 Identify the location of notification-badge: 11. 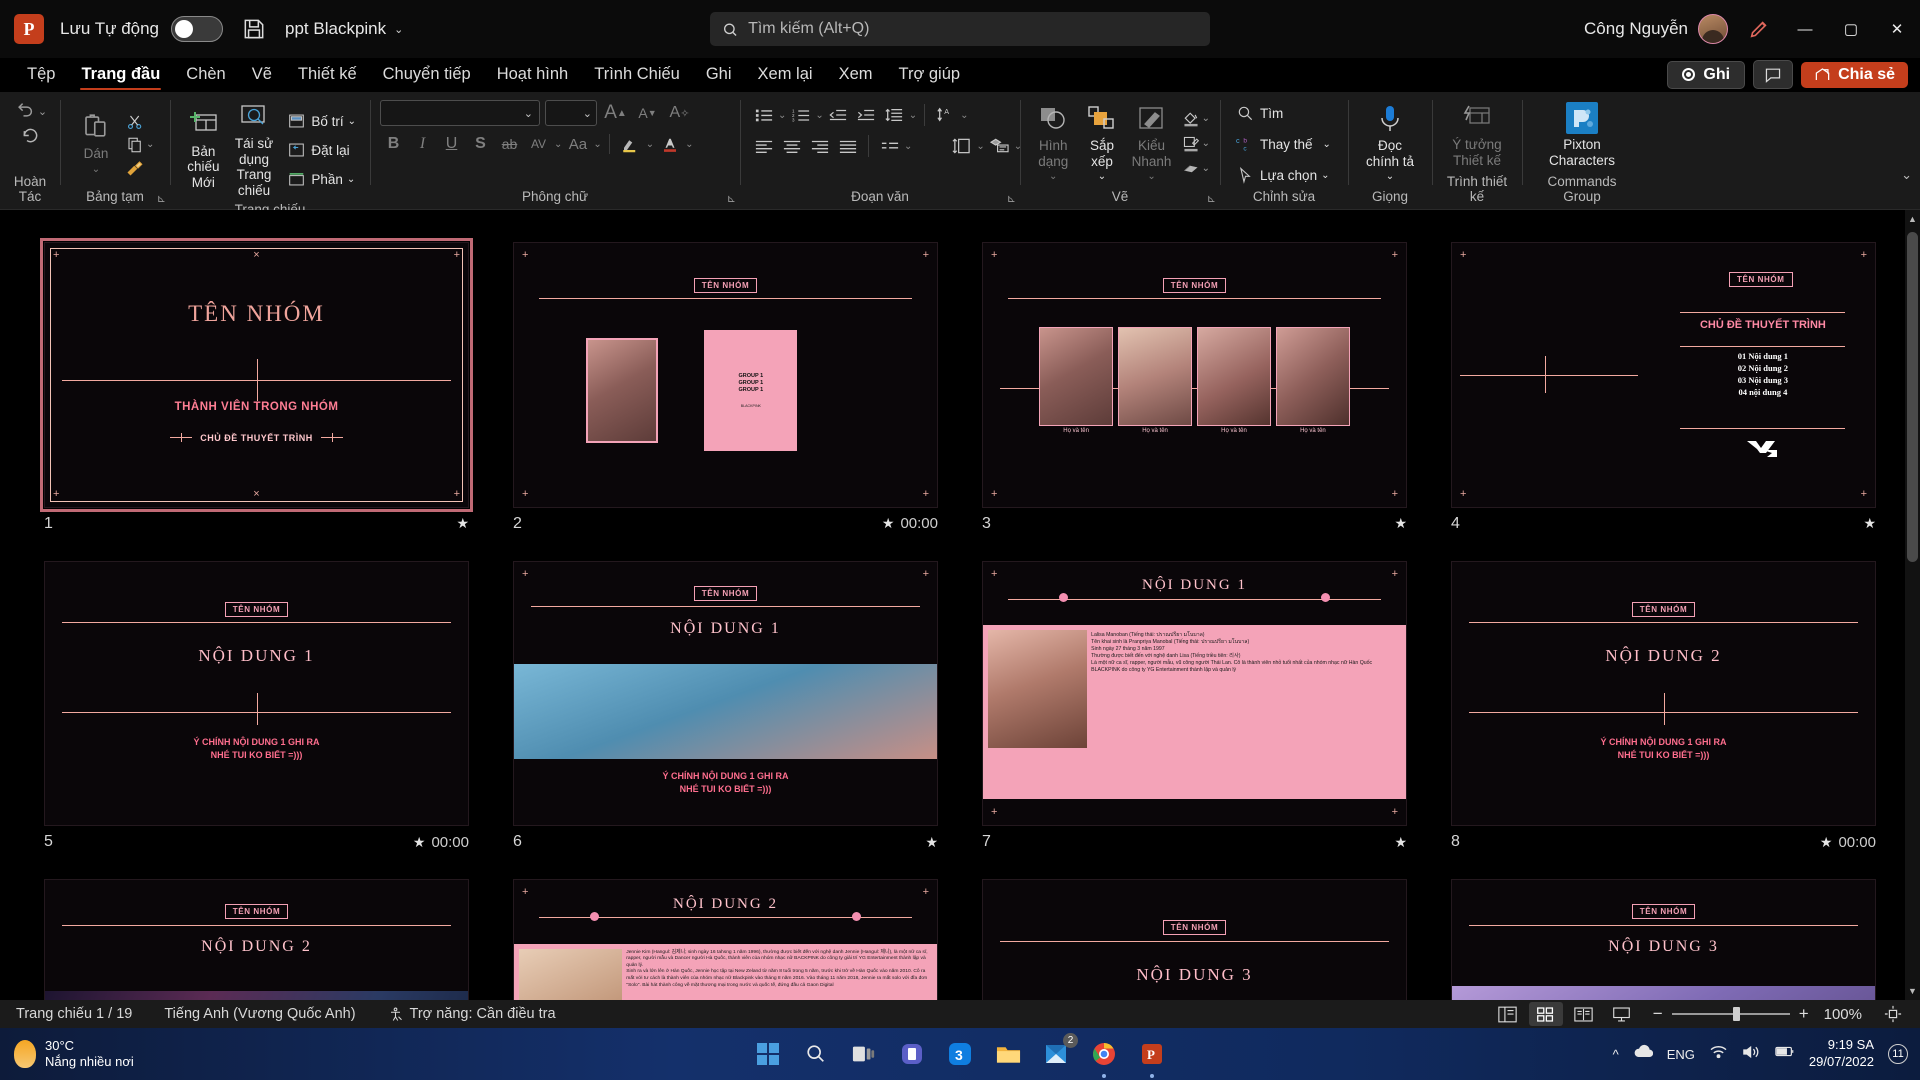
(1898, 1054).